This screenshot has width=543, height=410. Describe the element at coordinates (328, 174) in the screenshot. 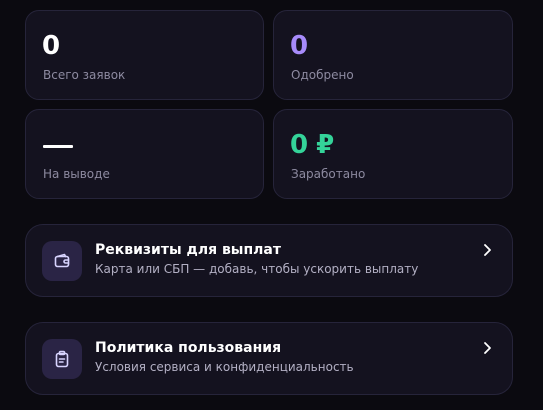

I see `stat-label-earned: Заработано` at that location.